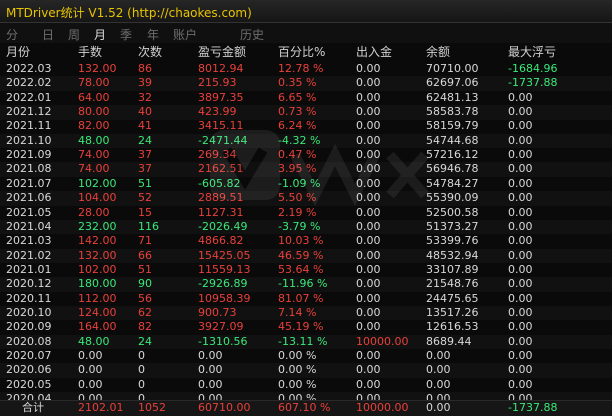 Image resolution: width=612 pixels, height=416 pixels. I want to click on table-cell: 11559.13, so click(224, 269).